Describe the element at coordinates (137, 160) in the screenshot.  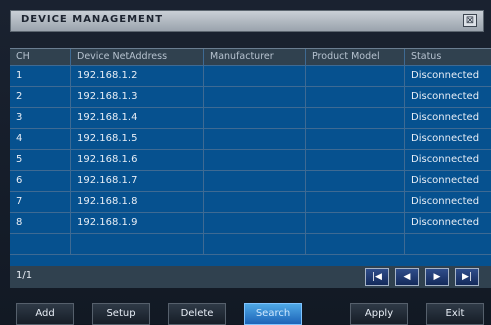
I see `cell-address: 192.168.1.6` at that location.